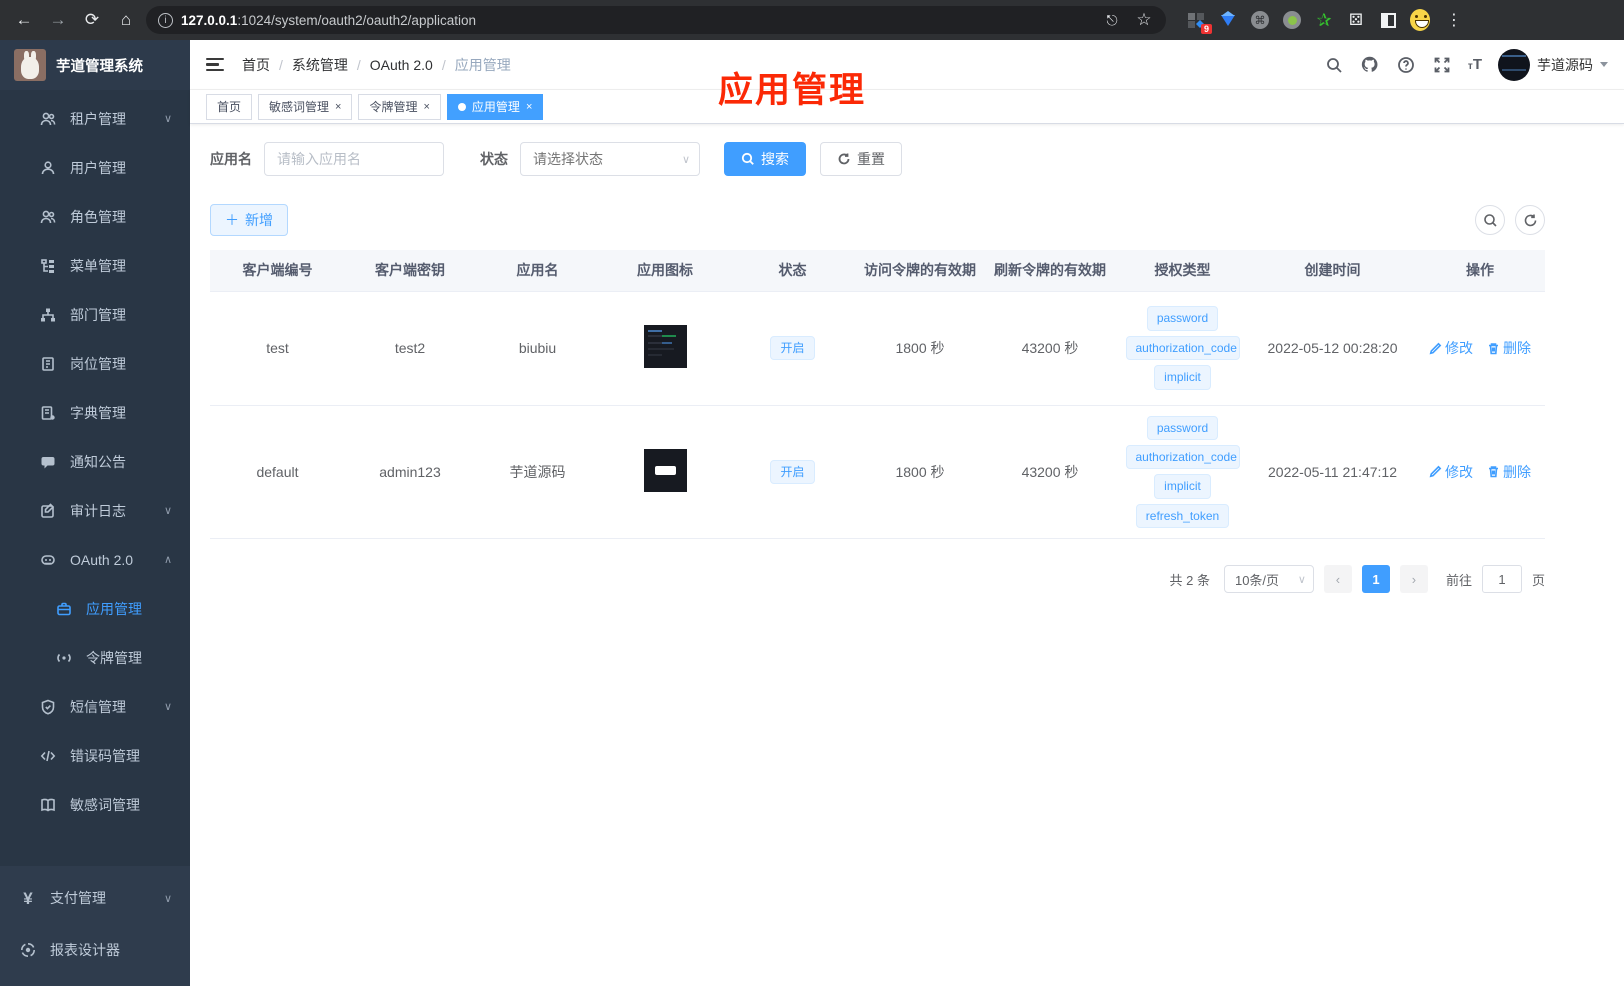 The height and width of the screenshot is (986, 1624). What do you see at coordinates (1332, 348) in the screenshot?
I see `cell-created: 2022-05-12 00:28:20` at bounding box center [1332, 348].